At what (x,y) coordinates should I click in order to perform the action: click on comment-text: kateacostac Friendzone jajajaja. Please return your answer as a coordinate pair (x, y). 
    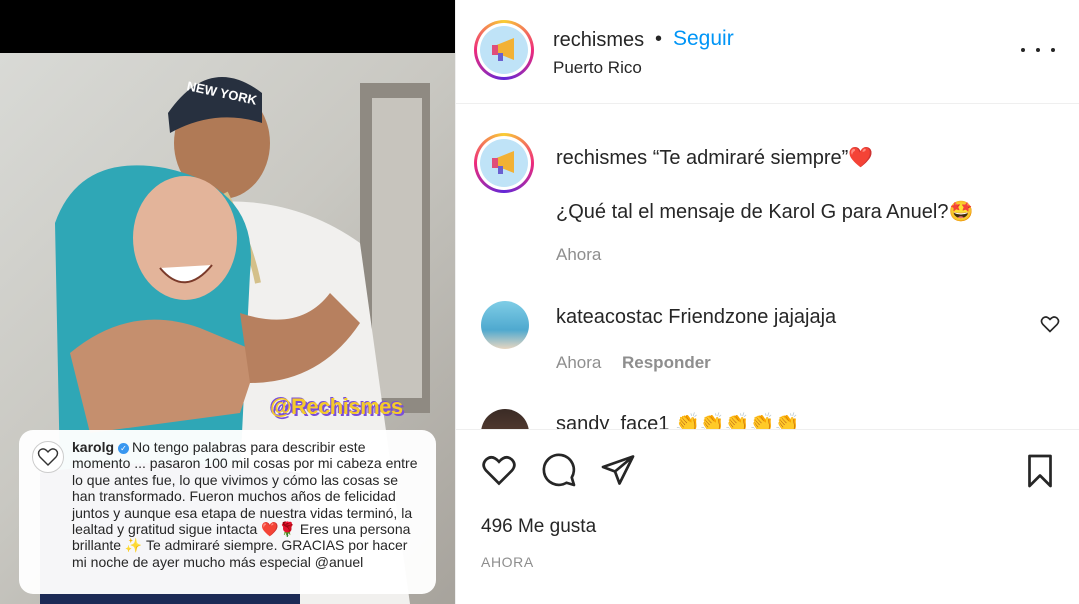
    Looking at the image, I should click on (696, 317).